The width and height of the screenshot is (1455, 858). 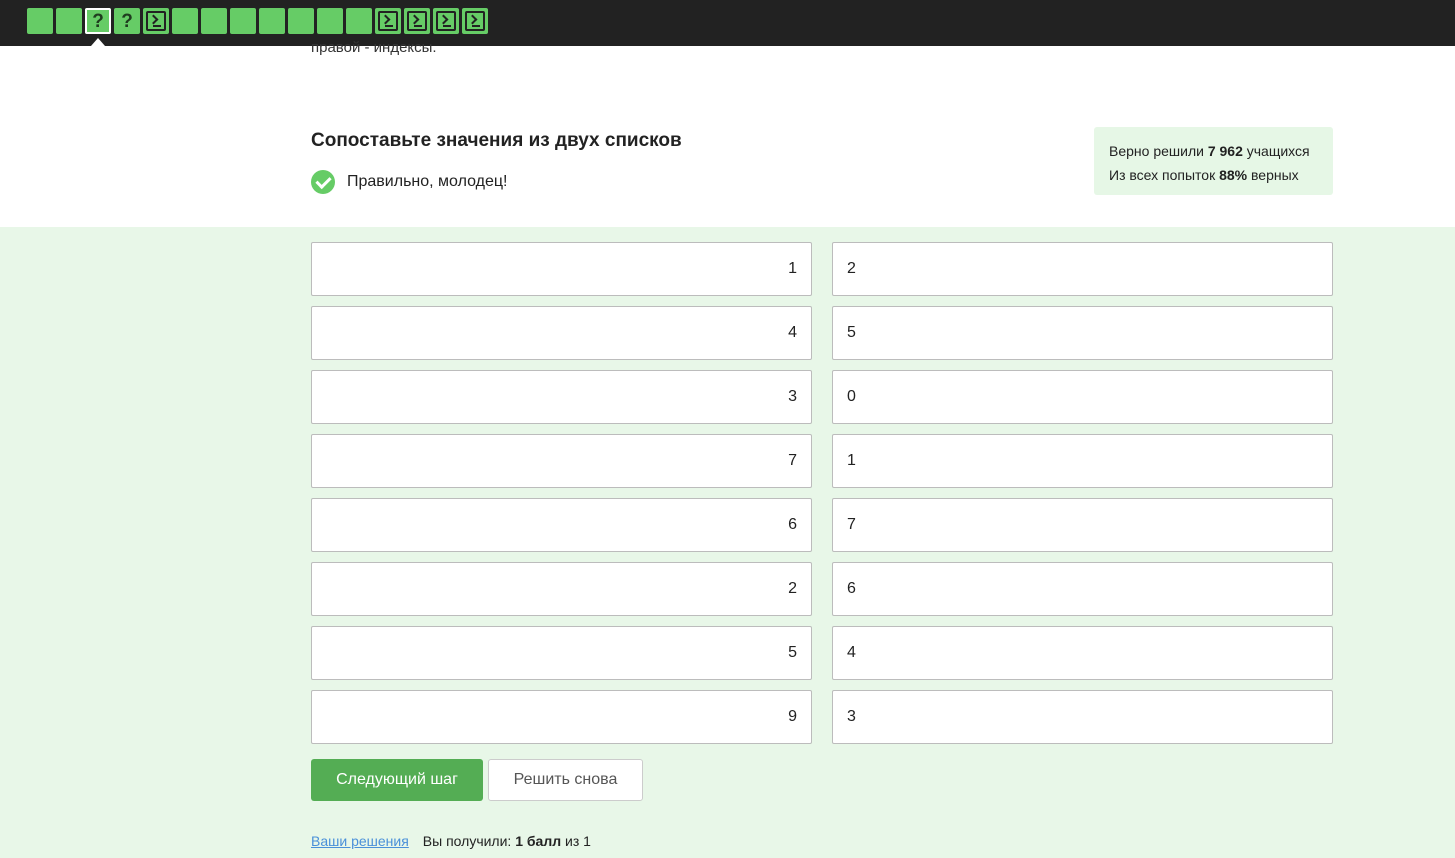 I want to click on stats-solved-prefix: Верно решили, so click(x=1158, y=151).